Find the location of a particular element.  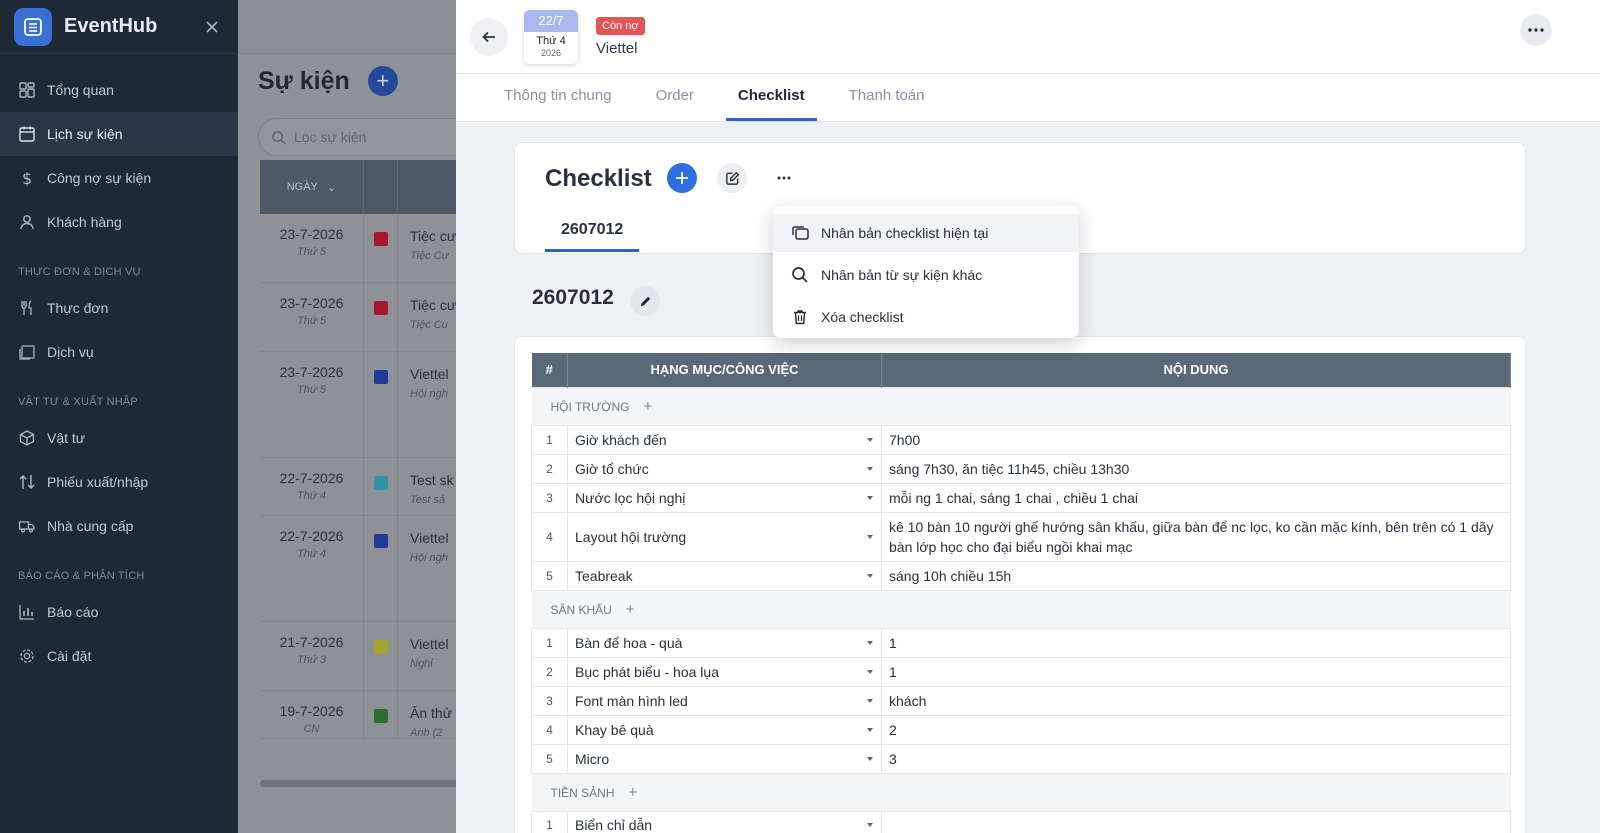

item-select: Khay bê quà is located at coordinates (724, 729).